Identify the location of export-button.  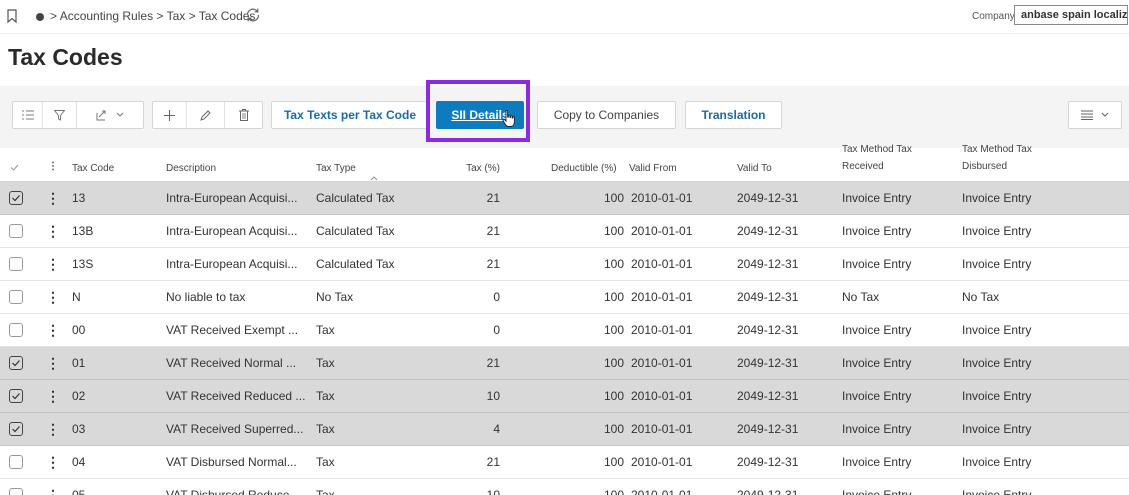
(110, 115).